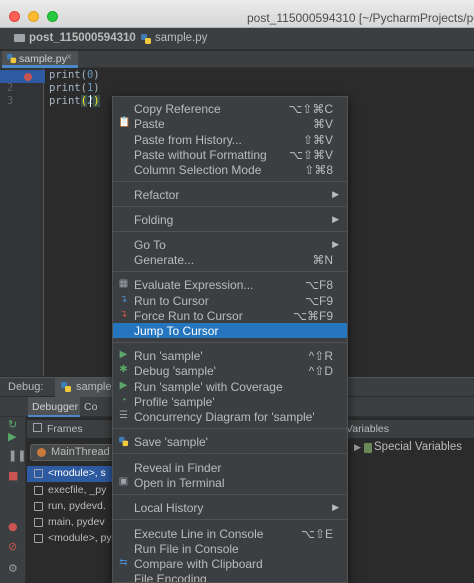  I want to click on menu-item-jump-to-cursor: Jump To Cursor, so click(230, 330).